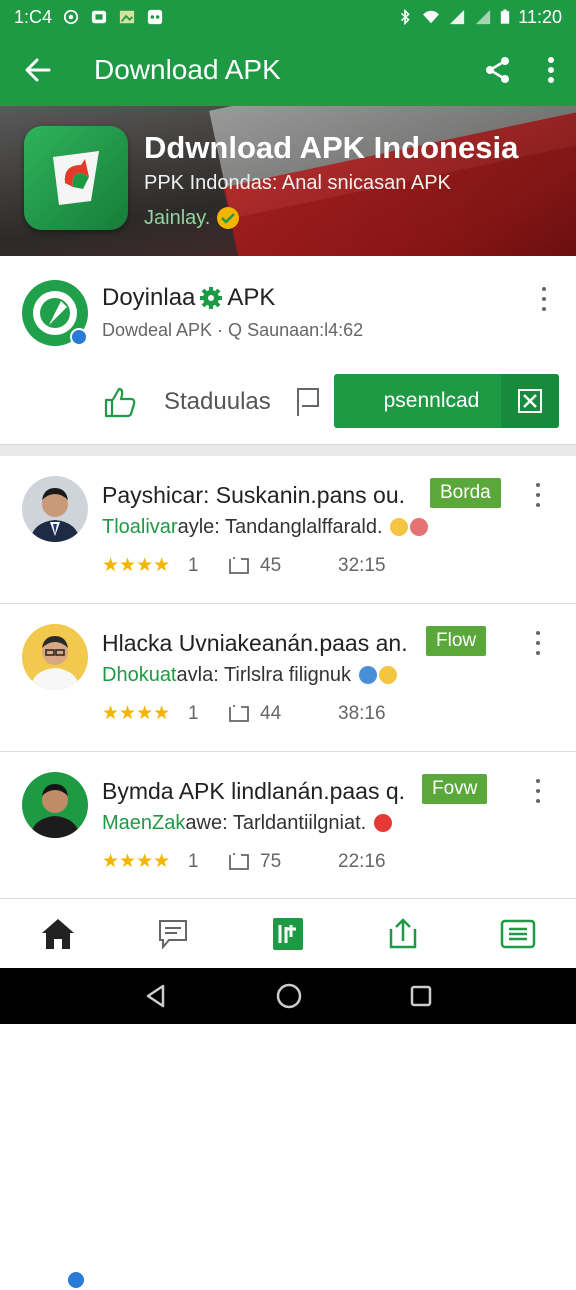  I want to click on hero-tag-label: Jainlay., so click(177, 217).